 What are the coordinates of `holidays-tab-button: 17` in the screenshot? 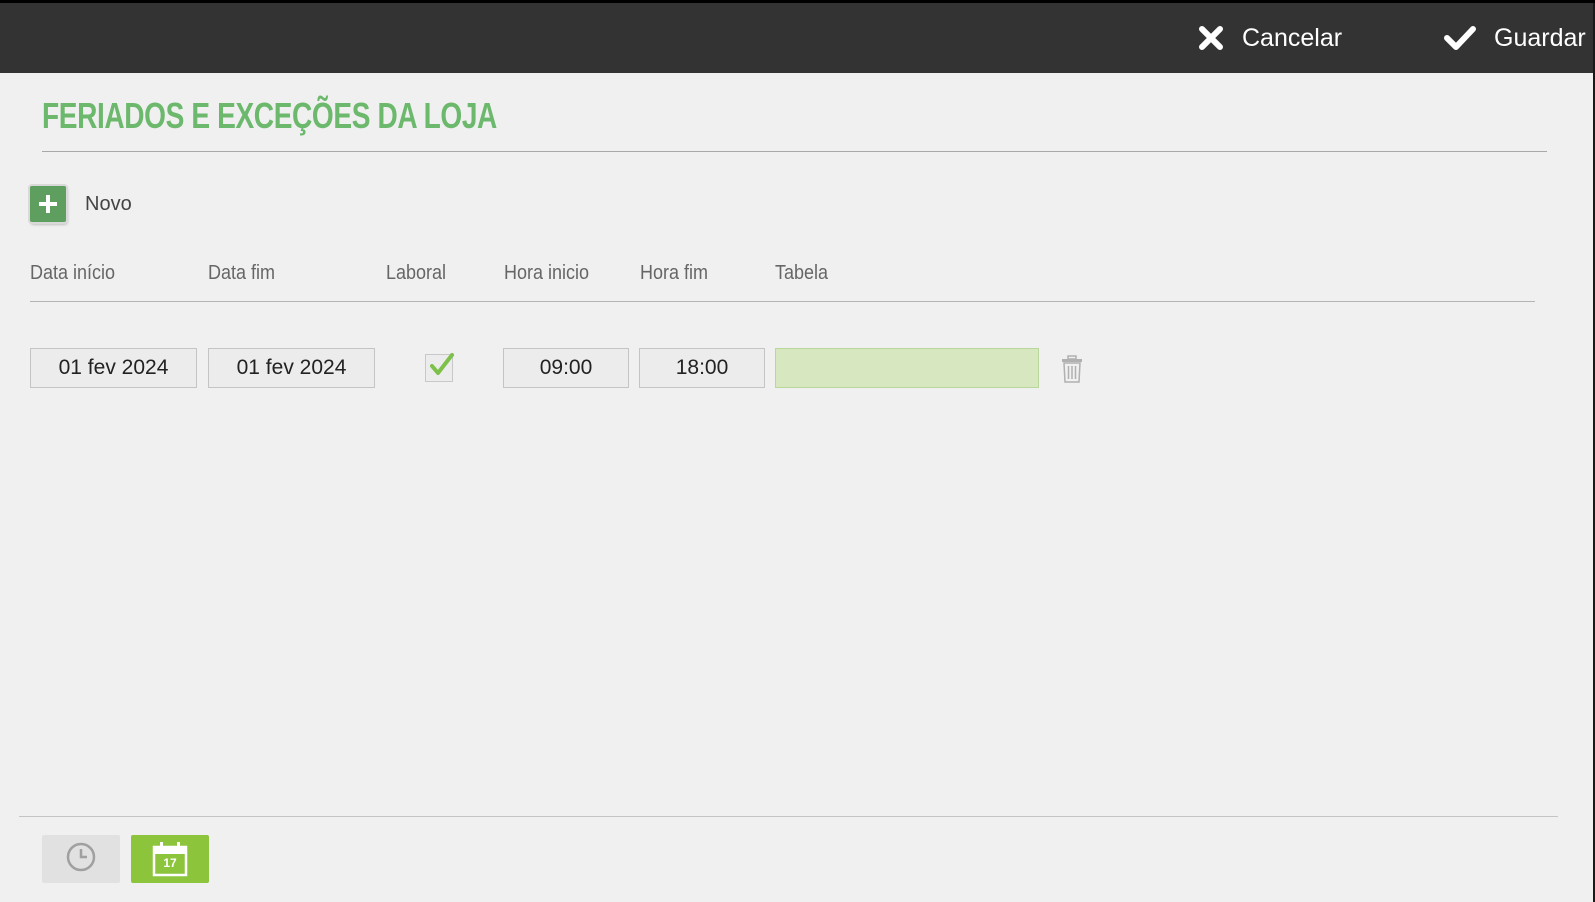 It's located at (170, 859).